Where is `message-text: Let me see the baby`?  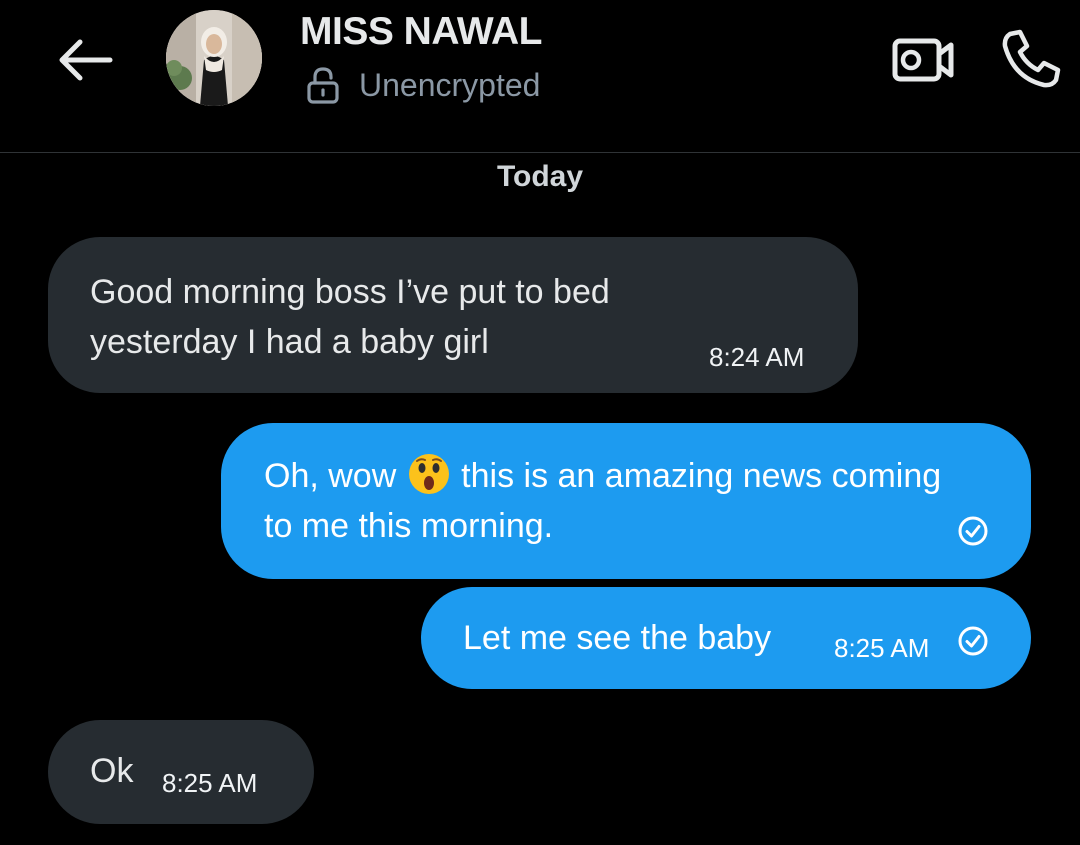 message-text: Let me see the baby is located at coordinates (617, 638).